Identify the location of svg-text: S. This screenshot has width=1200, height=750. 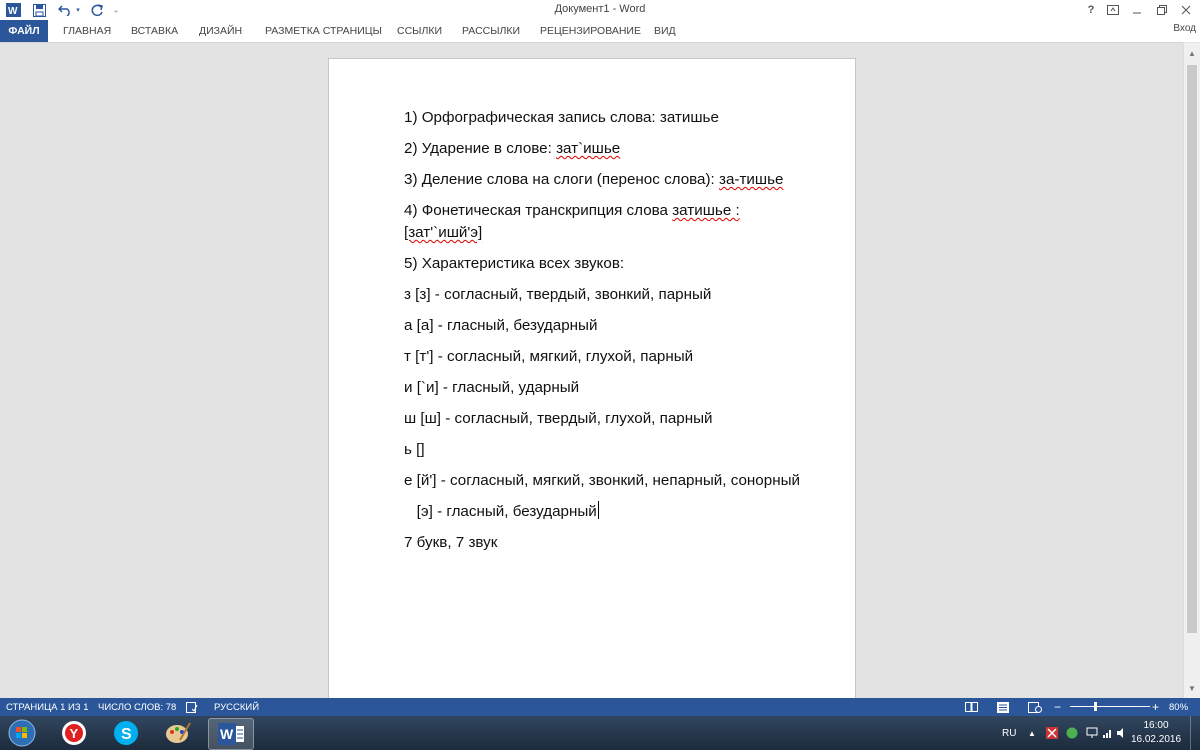
(126, 734).